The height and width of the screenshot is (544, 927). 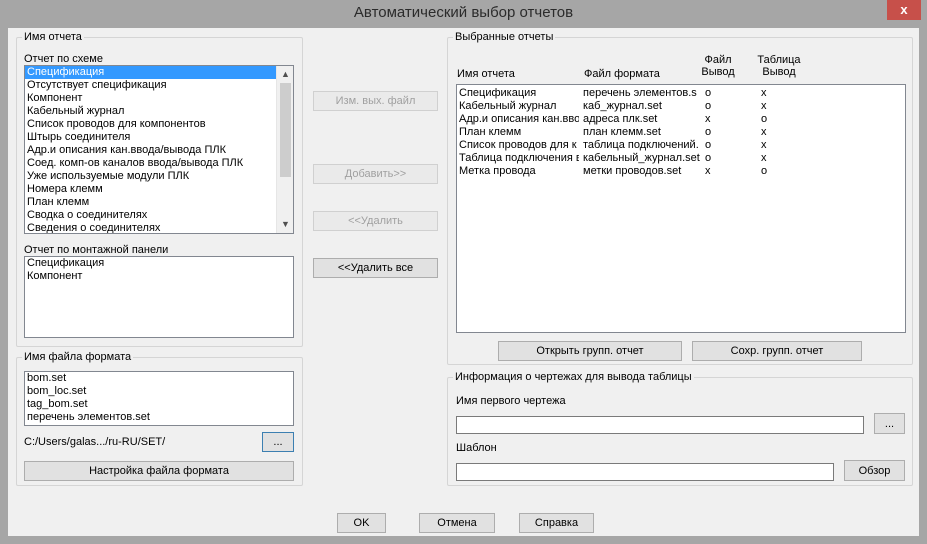 I want to click on cell-format: таблица подключений., so click(x=641, y=145).